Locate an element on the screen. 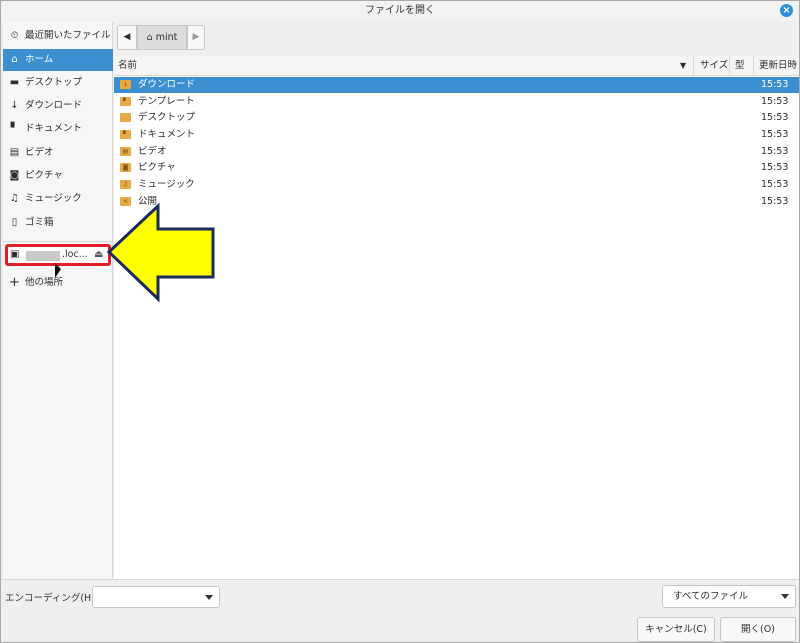 Image resolution: width=800 pixels, height=643 pixels. sort-desc-icon: ▼ is located at coordinates (683, 65).